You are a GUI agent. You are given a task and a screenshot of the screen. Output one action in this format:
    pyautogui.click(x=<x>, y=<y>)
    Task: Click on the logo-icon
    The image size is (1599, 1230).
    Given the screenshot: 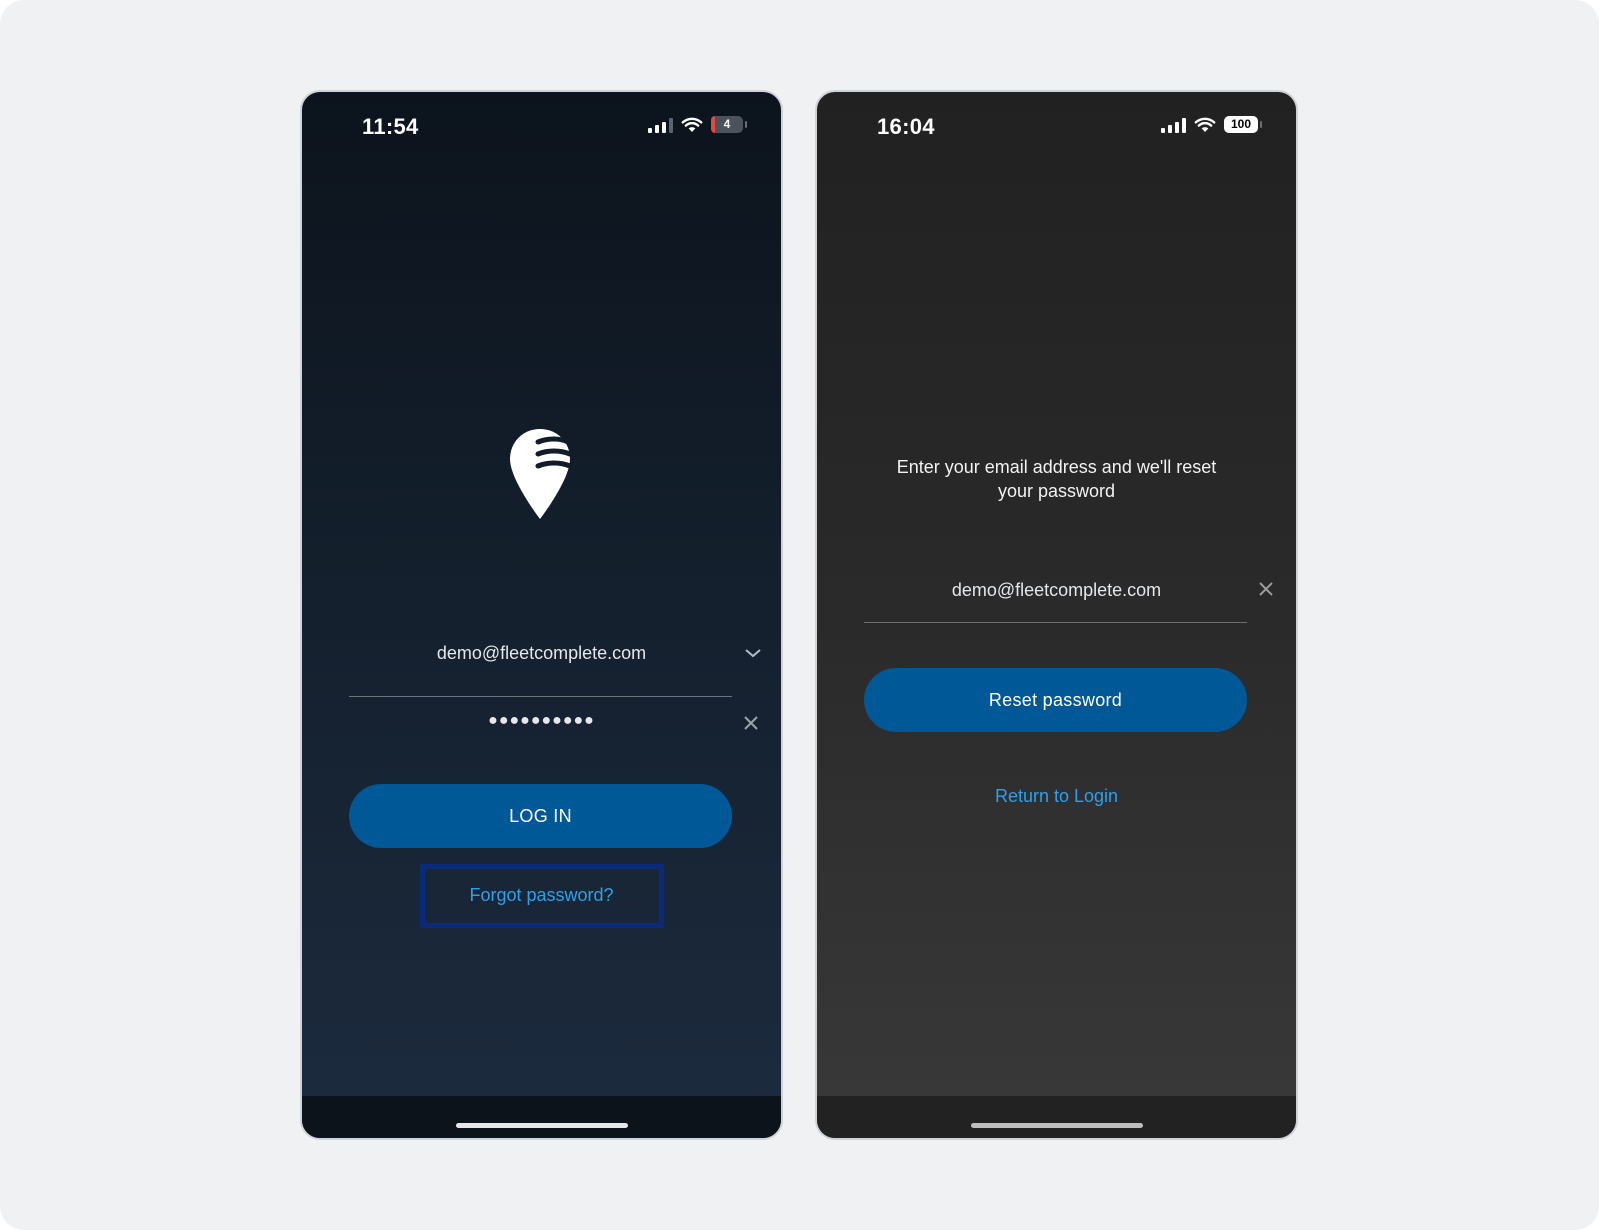 What is the action you would take?
    pyautogui.click(x=541, y=474)
    